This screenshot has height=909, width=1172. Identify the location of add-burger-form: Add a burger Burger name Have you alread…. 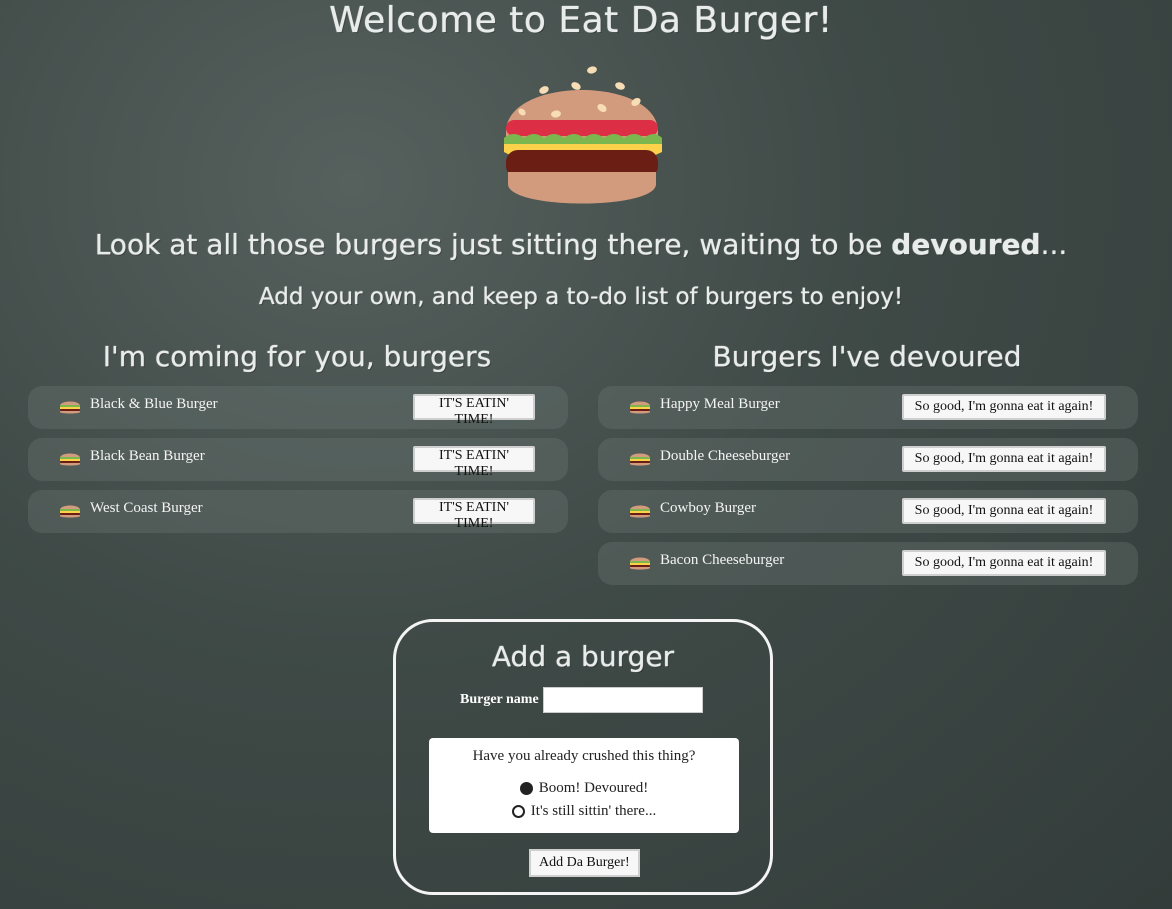
(583, 757).